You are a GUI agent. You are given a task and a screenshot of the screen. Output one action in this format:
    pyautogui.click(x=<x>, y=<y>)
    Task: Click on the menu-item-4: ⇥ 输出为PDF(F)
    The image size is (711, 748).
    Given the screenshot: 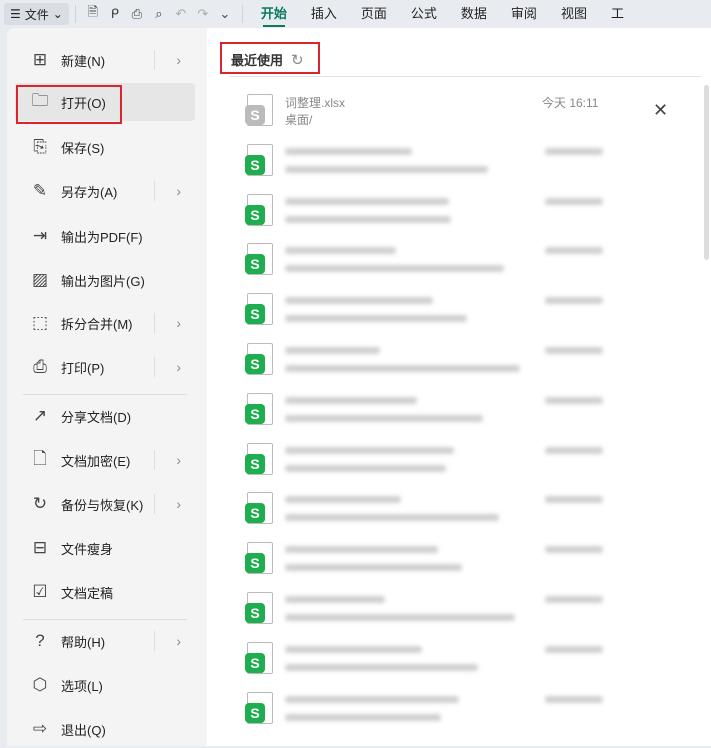 What is the action you would take?
    pyautogui.click(x=105, y=236)
    